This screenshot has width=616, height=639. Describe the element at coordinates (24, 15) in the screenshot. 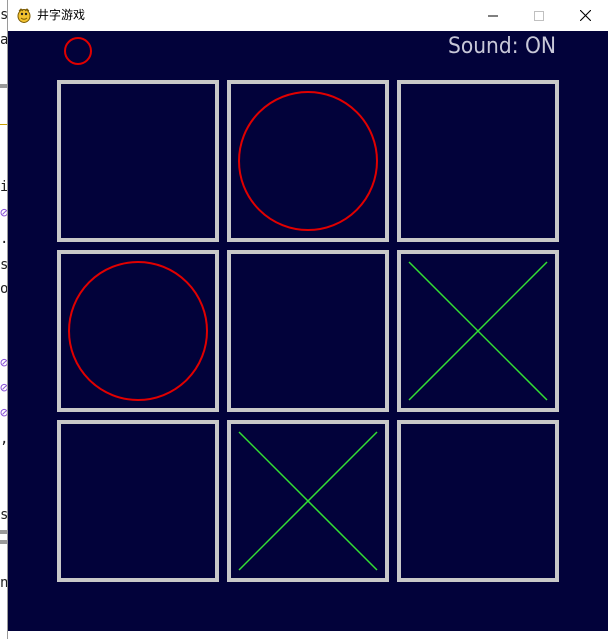

I see `pygame-snake-icon` at that location.